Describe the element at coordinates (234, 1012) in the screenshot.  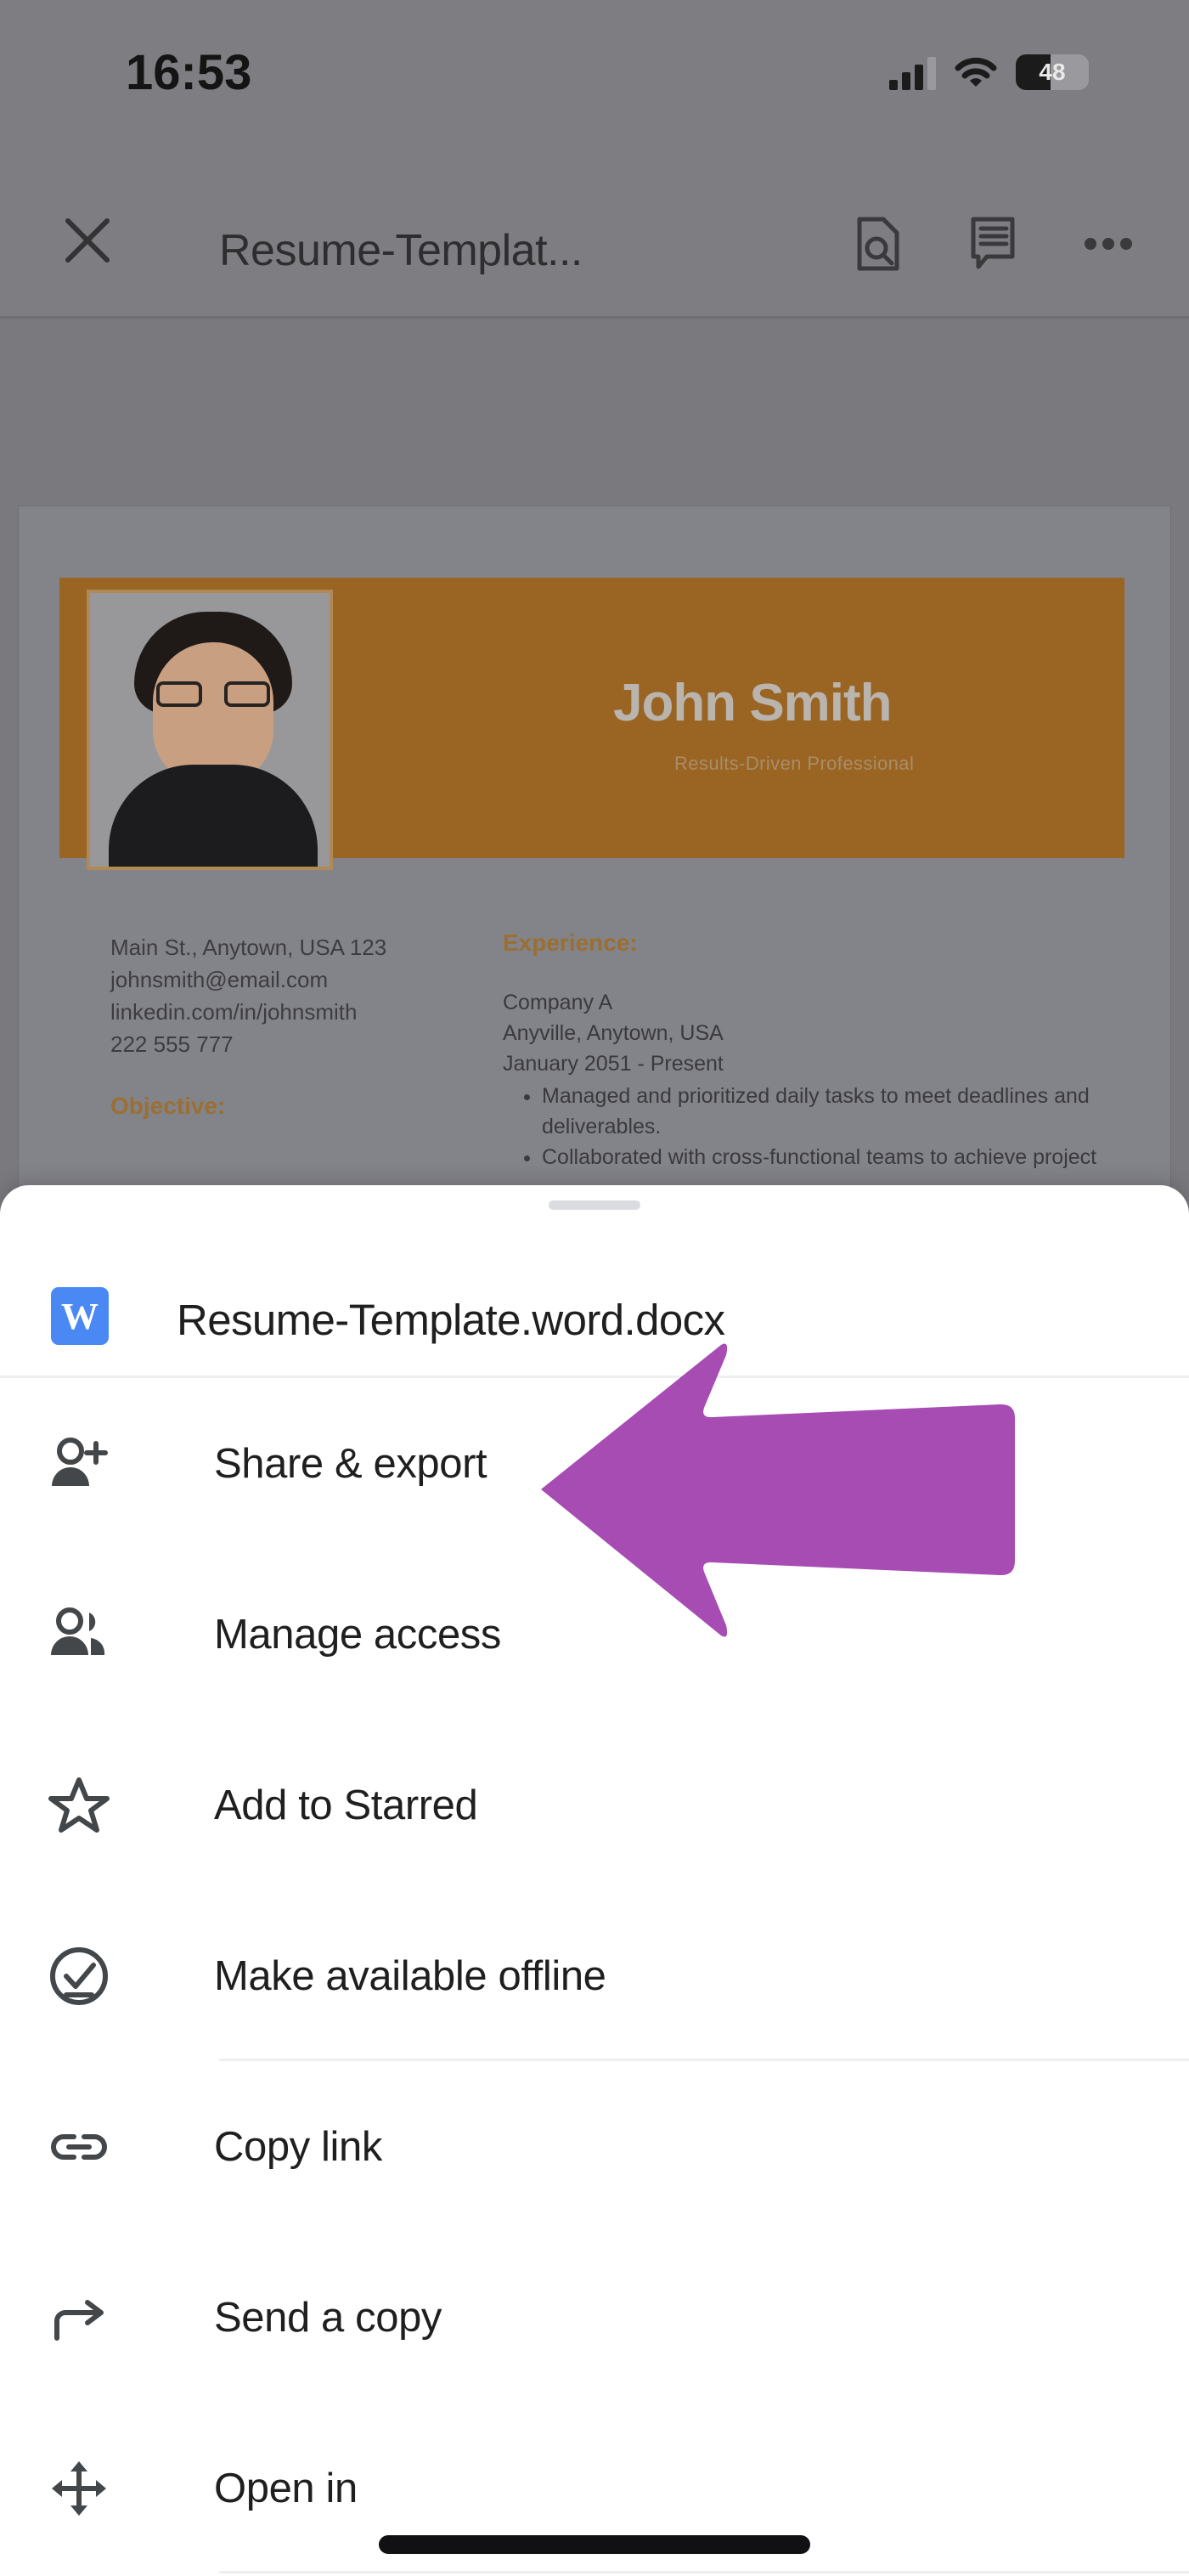
I see `contact-linkedin: linkedin.com/in/johnsmith` at that location.